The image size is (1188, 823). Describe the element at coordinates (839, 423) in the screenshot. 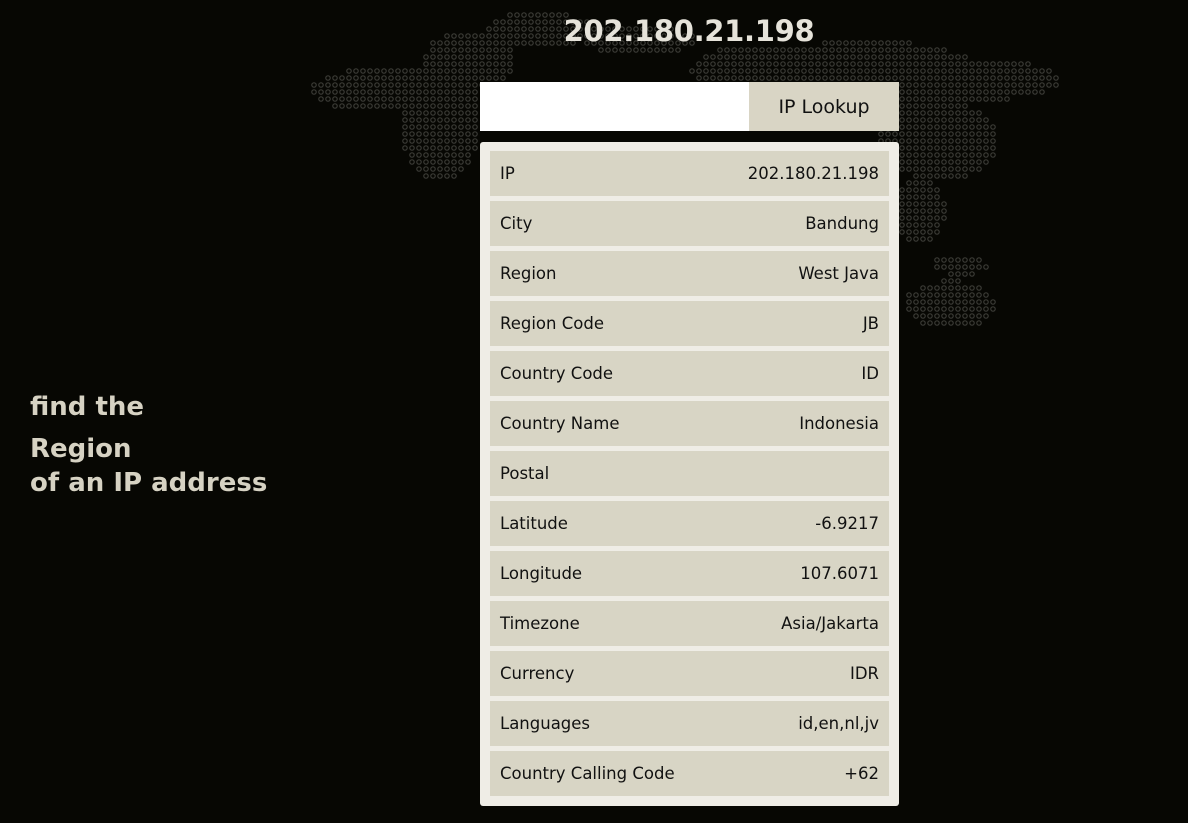

I see `result-value: Indonesia` at that location.